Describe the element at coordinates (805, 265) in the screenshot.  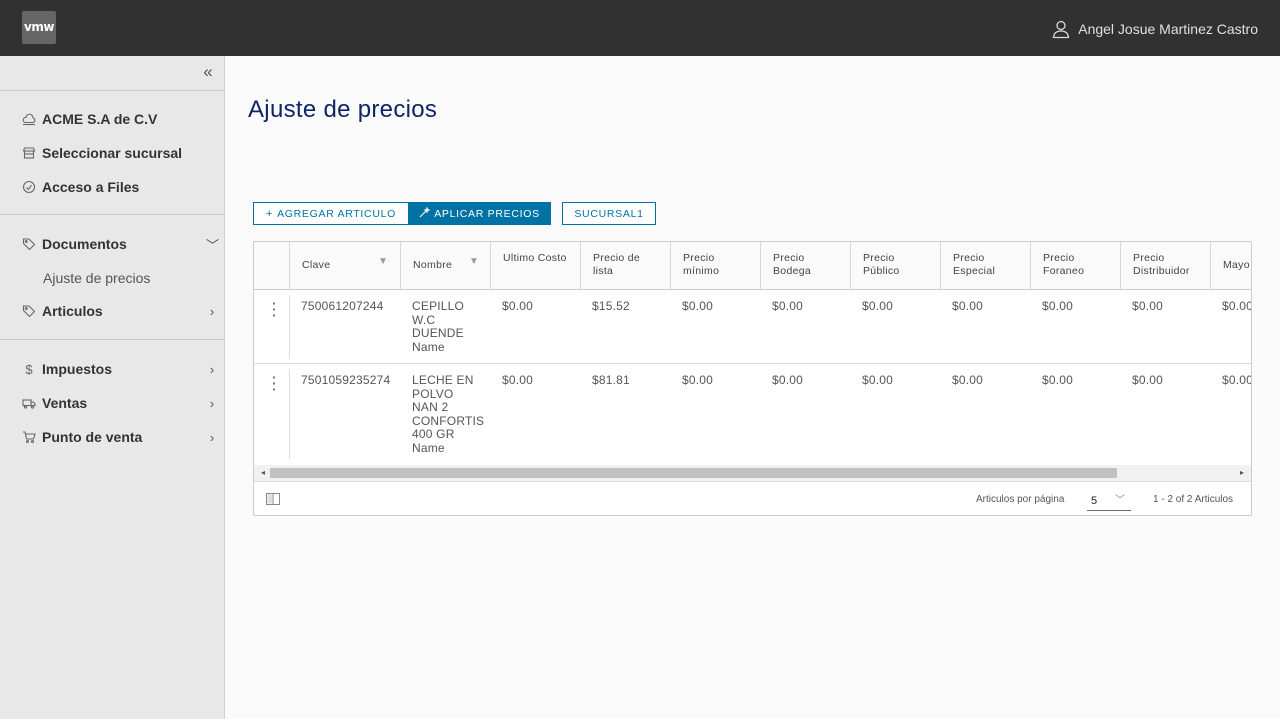
I see `column-header-precio-bodega: Precio Bodega` at that location.